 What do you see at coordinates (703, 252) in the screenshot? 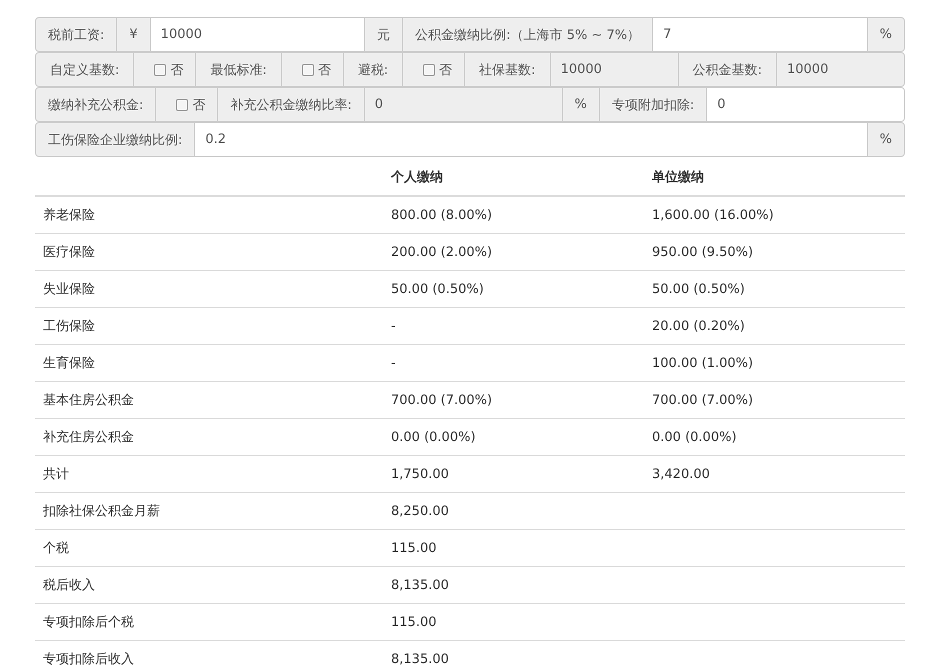
I see `table-cell: 950.00 (9.50%)` at bounding box center [703, 252].